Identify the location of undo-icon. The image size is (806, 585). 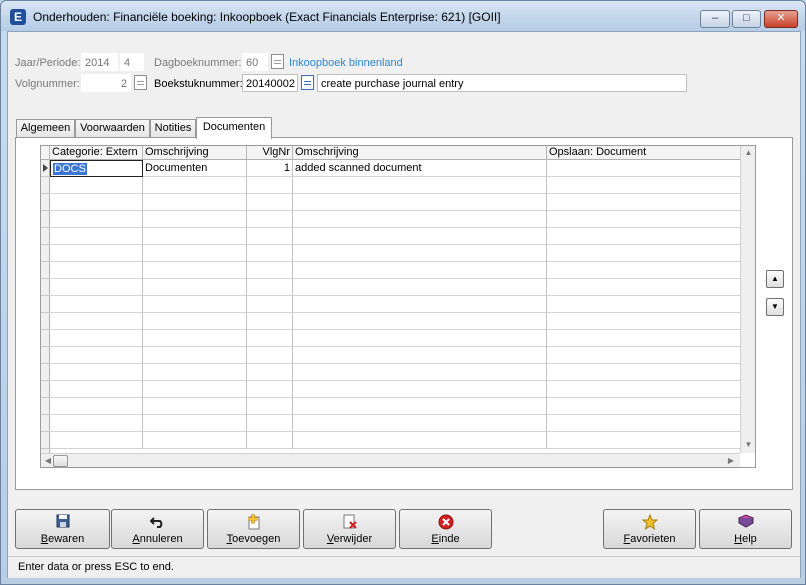
(157, 522).